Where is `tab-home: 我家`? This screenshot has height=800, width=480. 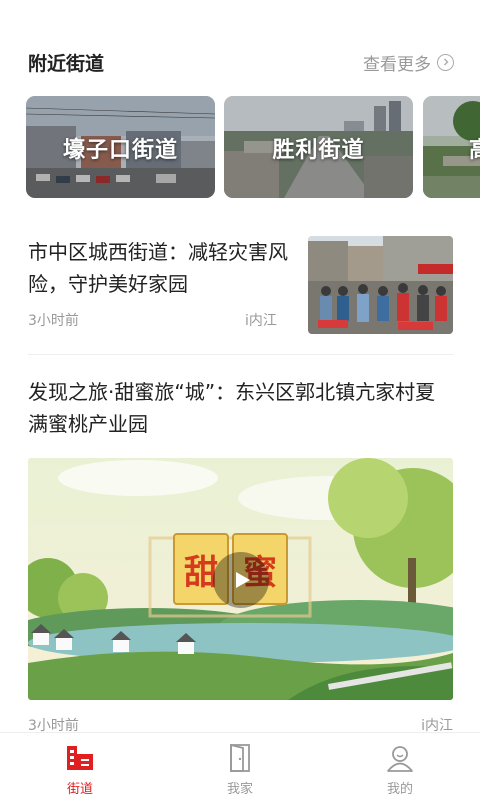 tab-home: 我家 is located at coordinates (240, 766).